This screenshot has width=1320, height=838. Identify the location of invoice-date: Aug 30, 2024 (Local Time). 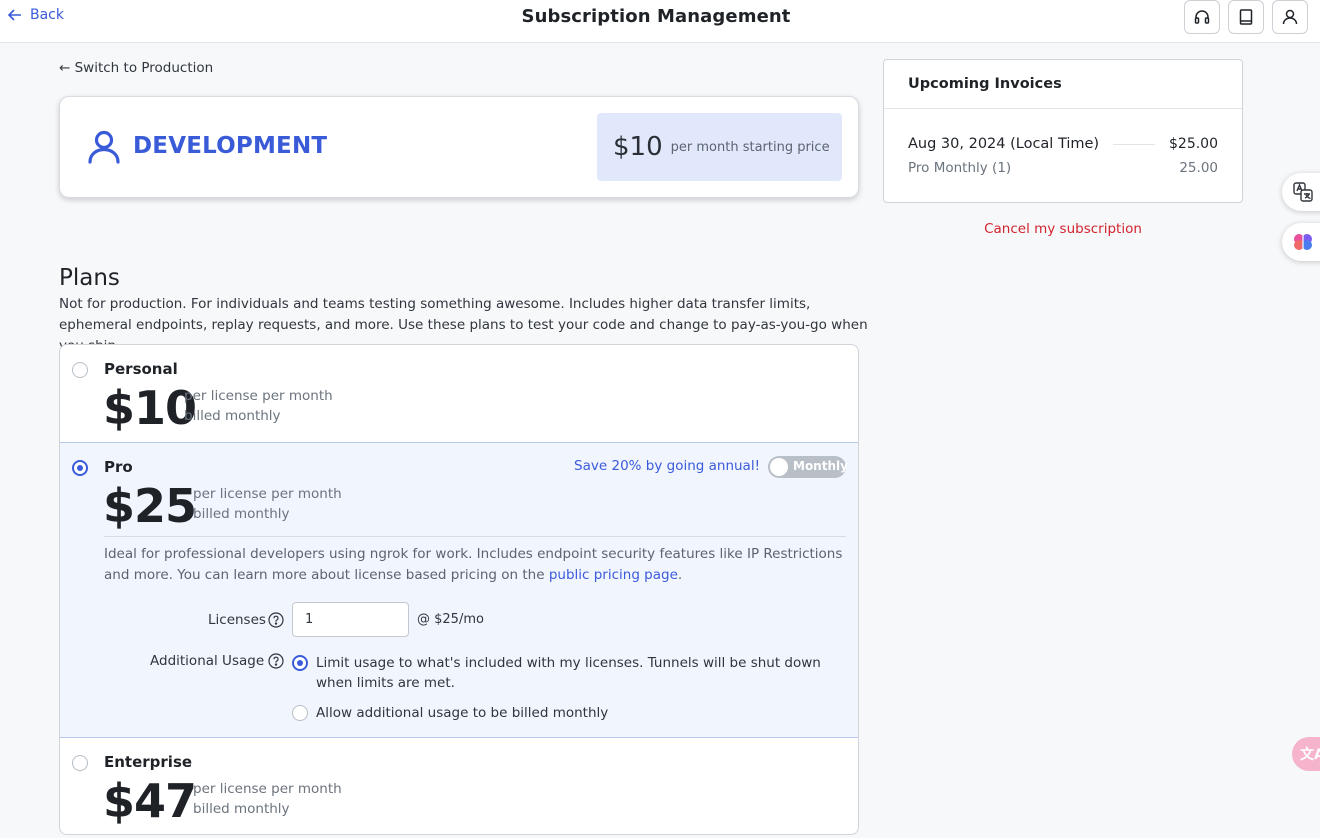
(1004, 144).